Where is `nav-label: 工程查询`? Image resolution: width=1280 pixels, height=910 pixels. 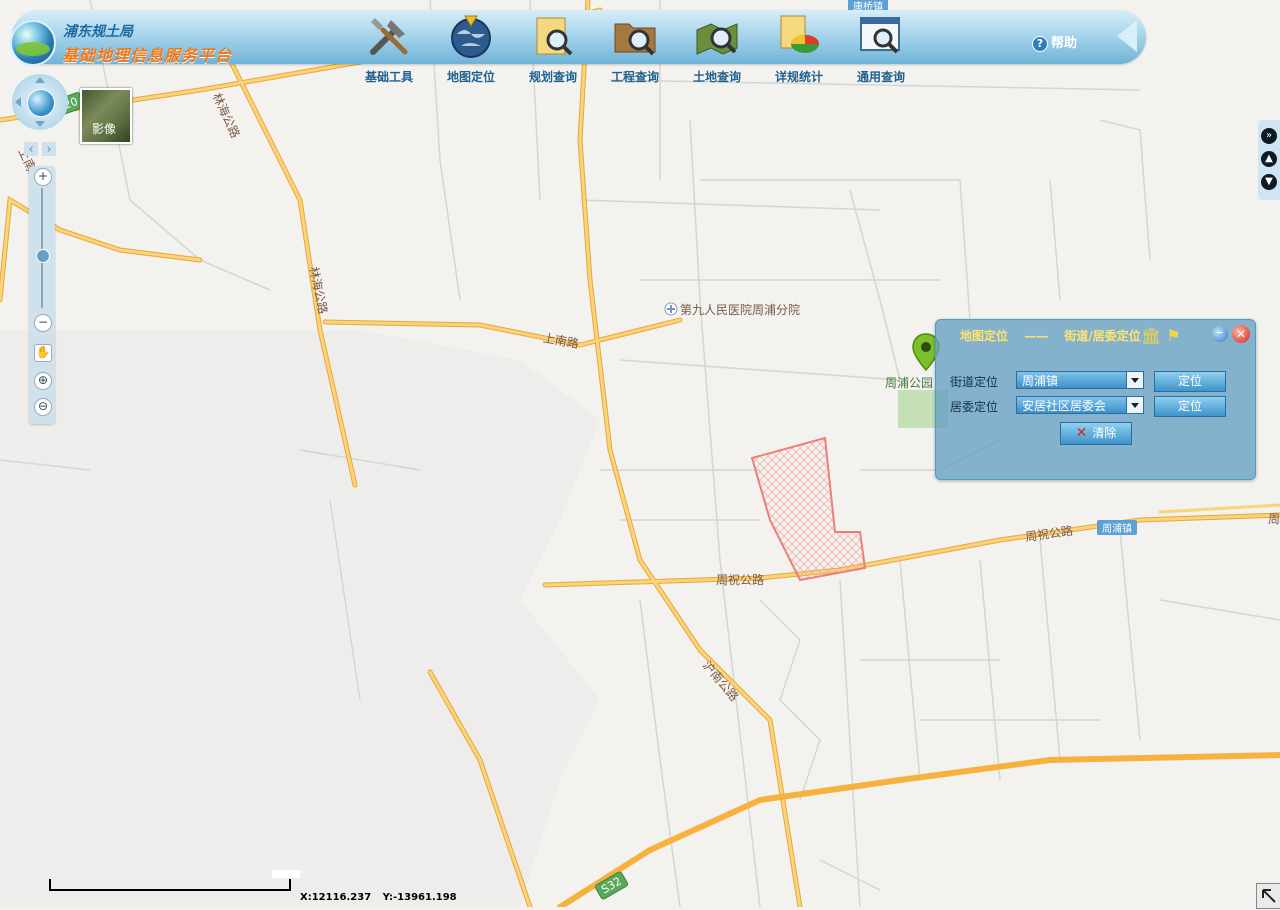
nav-label: 工程查询 is located at coordinates (634, 77).